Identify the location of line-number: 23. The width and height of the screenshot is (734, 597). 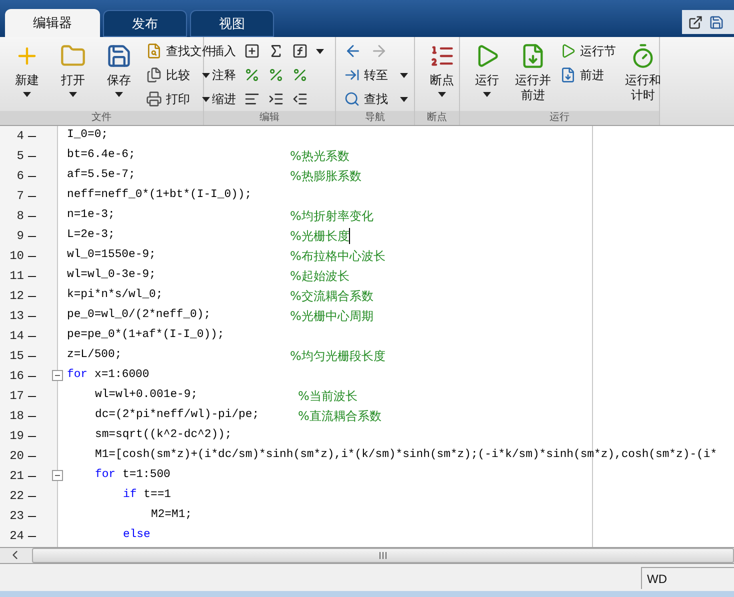
(16, 516).